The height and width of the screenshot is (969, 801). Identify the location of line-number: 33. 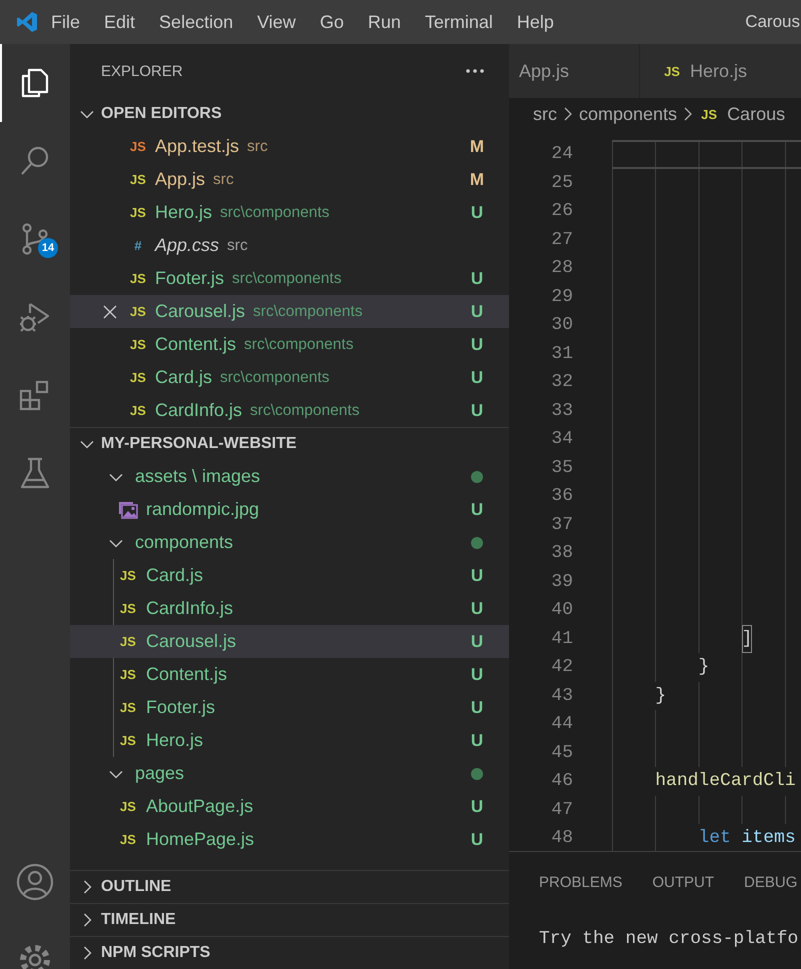
(561, 411).